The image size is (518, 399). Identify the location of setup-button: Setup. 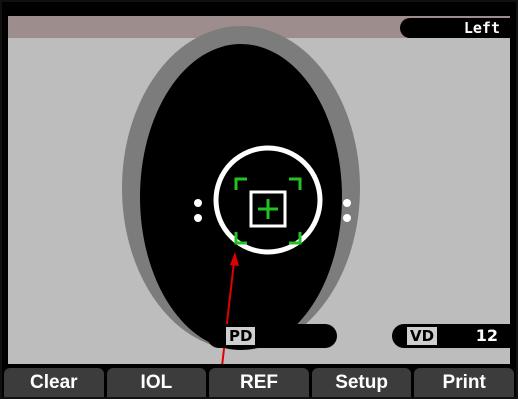
(361, 382).